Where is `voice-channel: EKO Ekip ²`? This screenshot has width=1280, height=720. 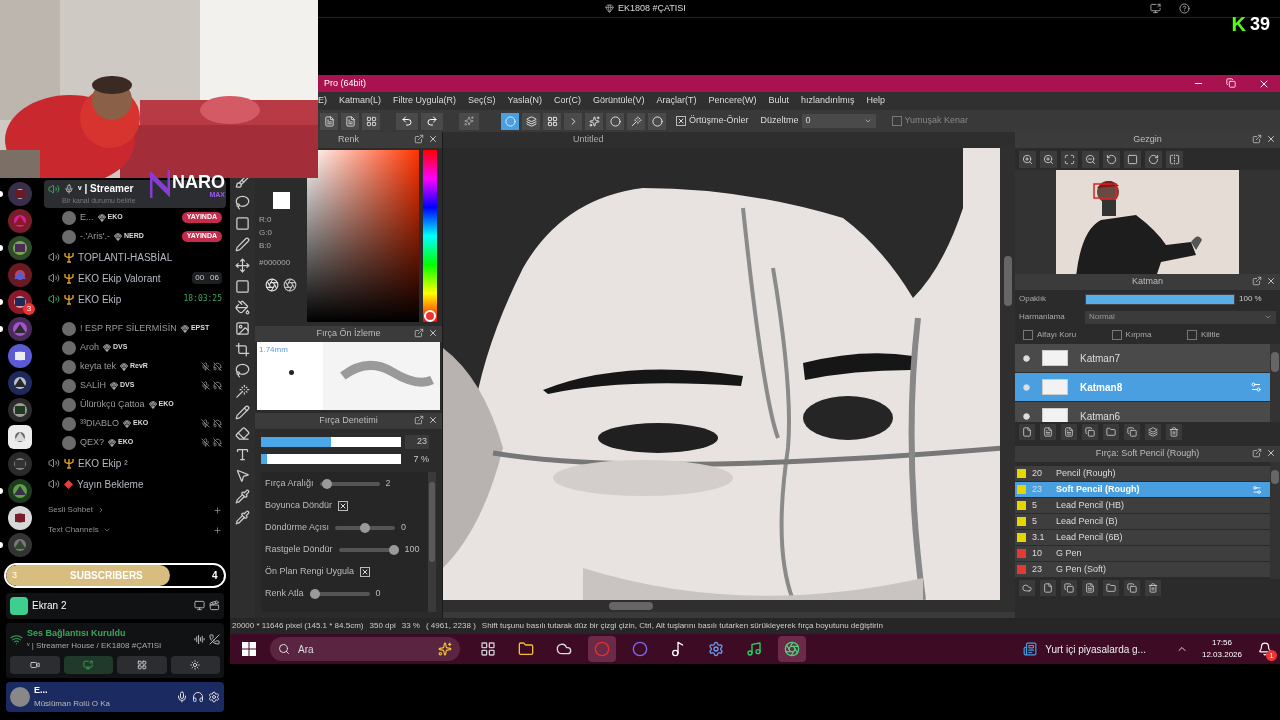 voice-channel: EKO Ekip ² is located at coordinates (135, 463).